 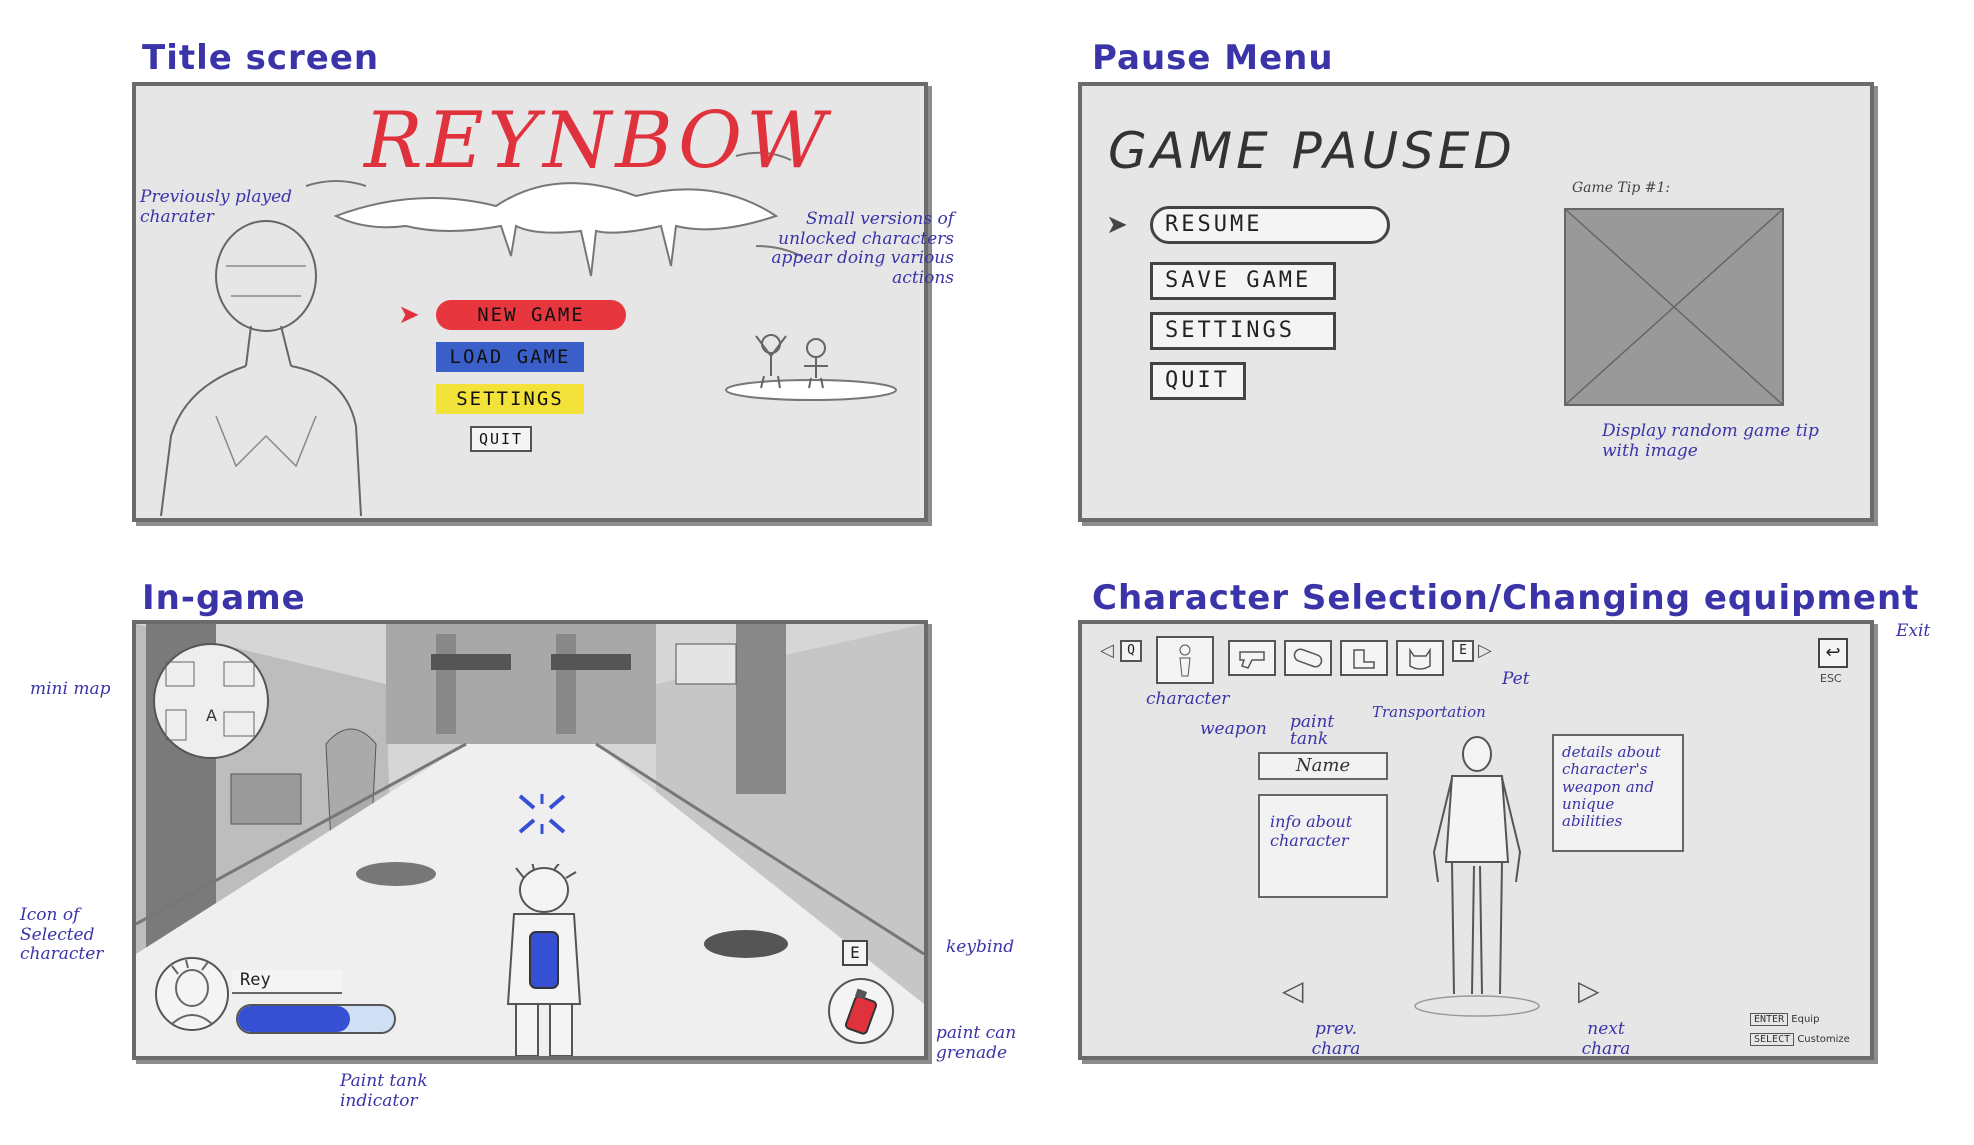 What do you see at coordinates (1805, 1019) in the screenshot?
I see `equip-hint-label: Equip` at bounding box center [1805, 1019].